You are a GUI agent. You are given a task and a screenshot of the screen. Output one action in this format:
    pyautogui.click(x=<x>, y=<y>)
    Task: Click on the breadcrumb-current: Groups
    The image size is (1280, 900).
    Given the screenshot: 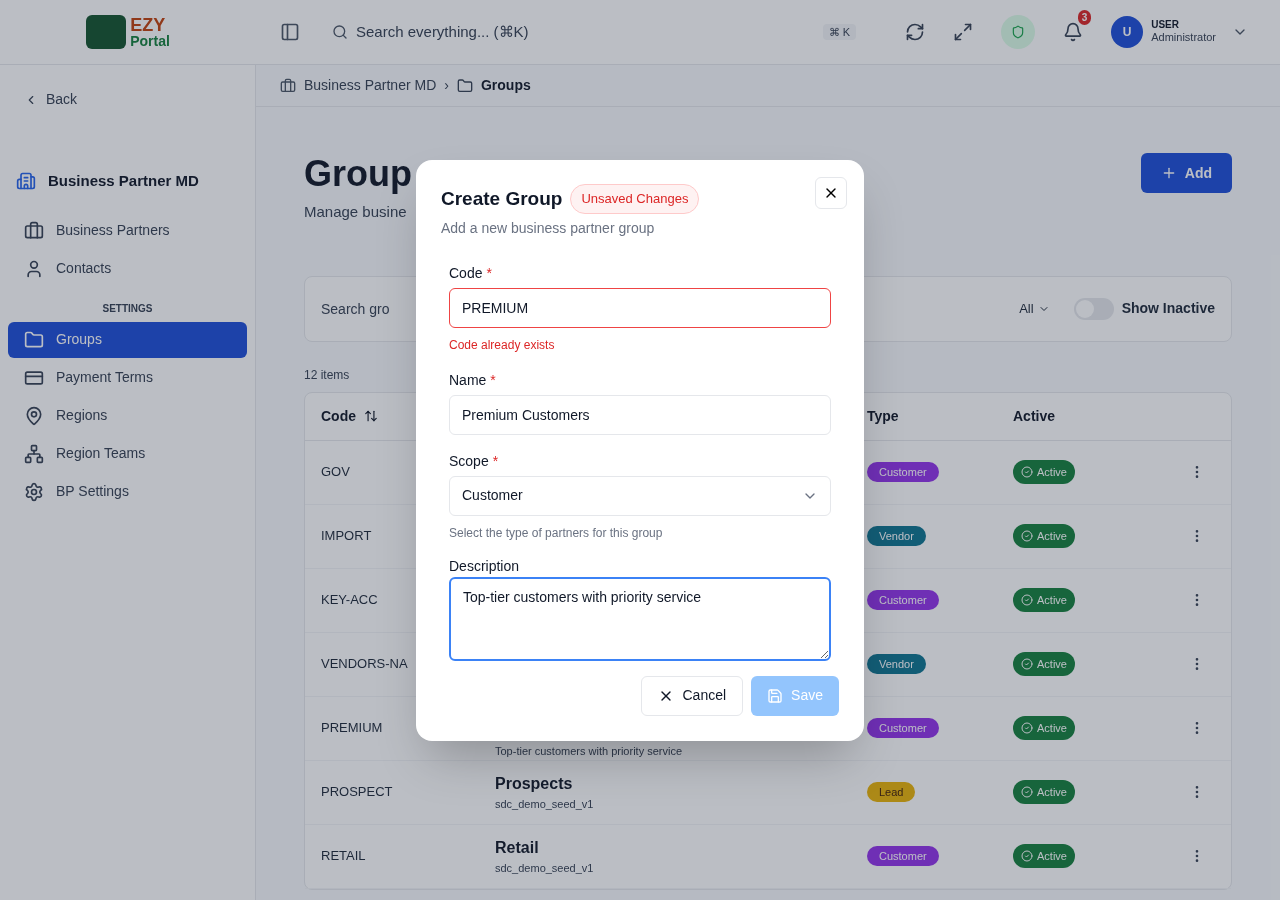 What is the action you would take?
    pyautogui.click(x=505, y=85)
    